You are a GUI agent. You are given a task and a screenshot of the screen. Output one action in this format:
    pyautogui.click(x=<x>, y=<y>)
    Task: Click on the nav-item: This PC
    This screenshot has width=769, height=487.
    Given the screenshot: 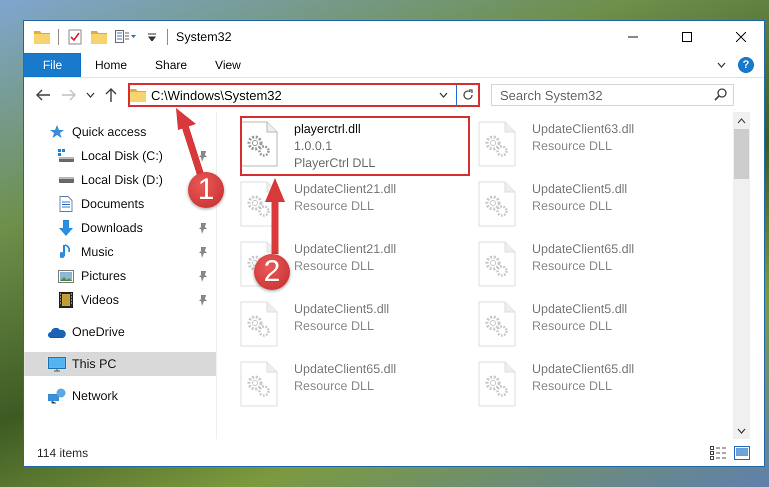 What is the action you would take?
    pyautogui.click(x=120, y=364)
    